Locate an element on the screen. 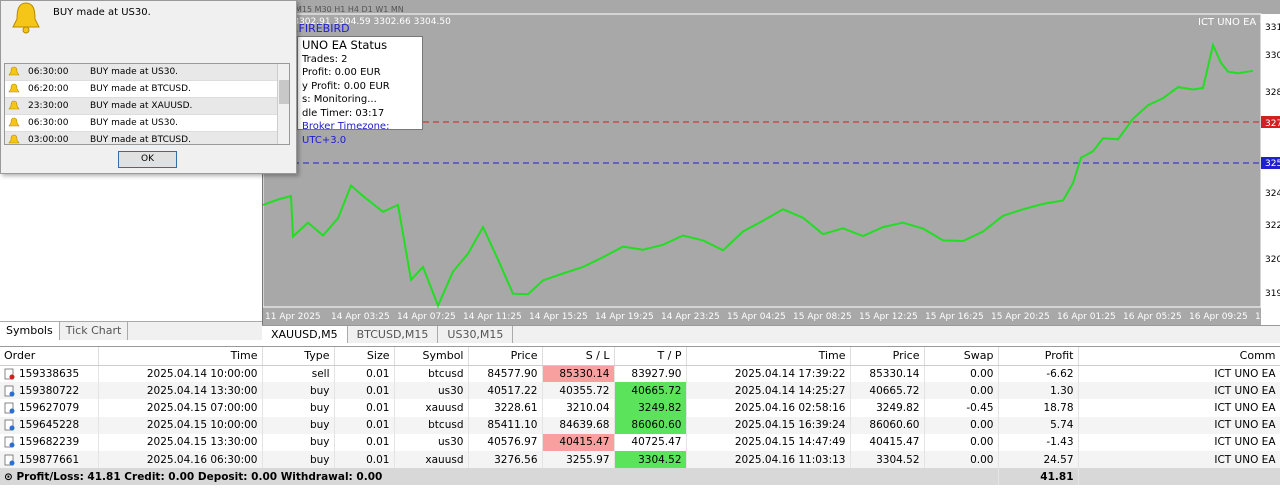 This screenshot has width=1280, height=498. column-header: T / P is located at coordinates (650, 356).